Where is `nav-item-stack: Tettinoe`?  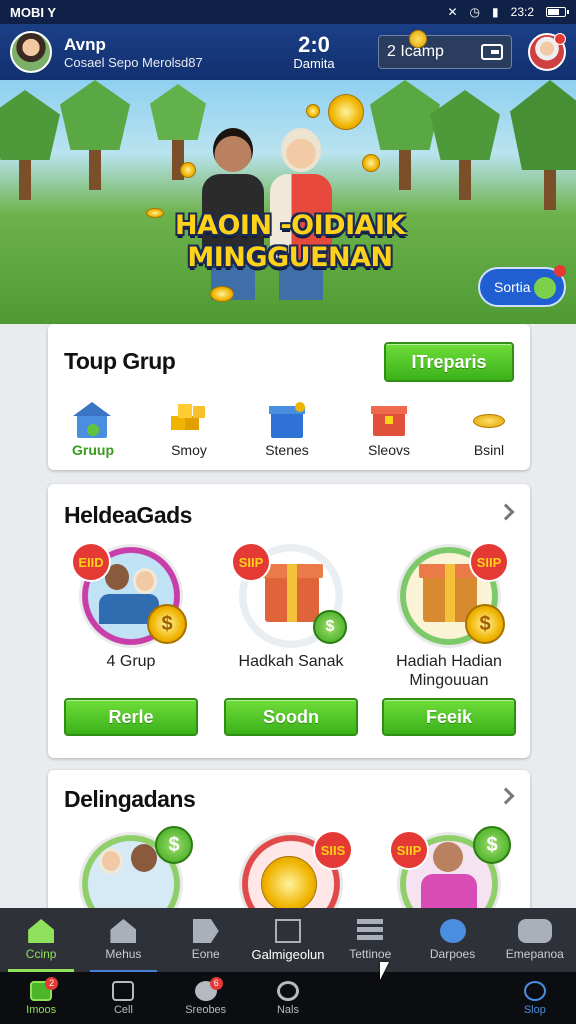
nav-item-stack: Tettinoe is located at coordinates (370, 940).